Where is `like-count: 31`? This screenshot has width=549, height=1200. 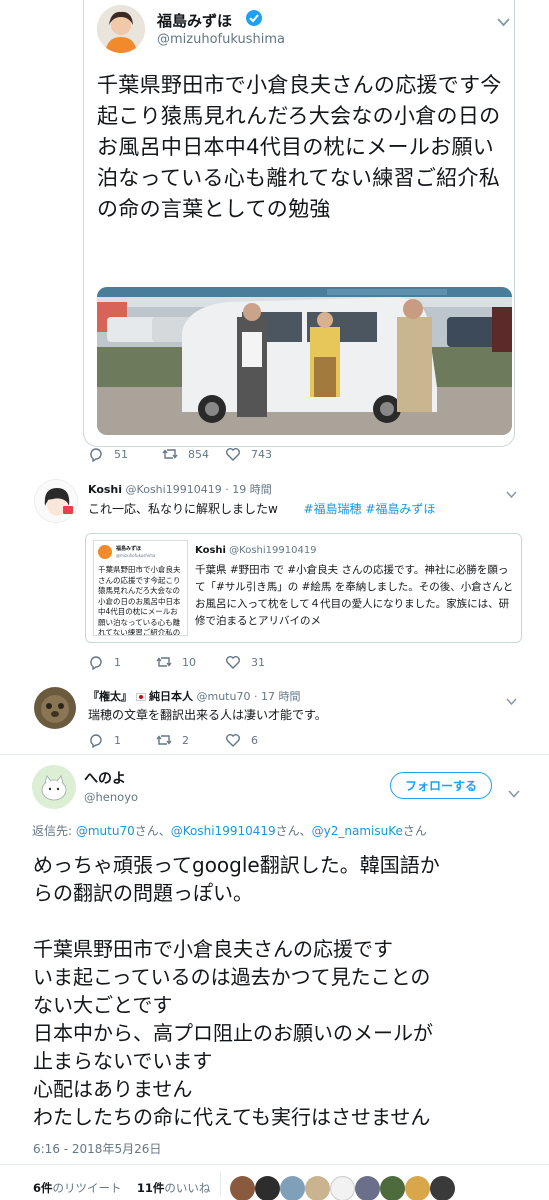 like-count: 31 is located at coordinates (258, 662).